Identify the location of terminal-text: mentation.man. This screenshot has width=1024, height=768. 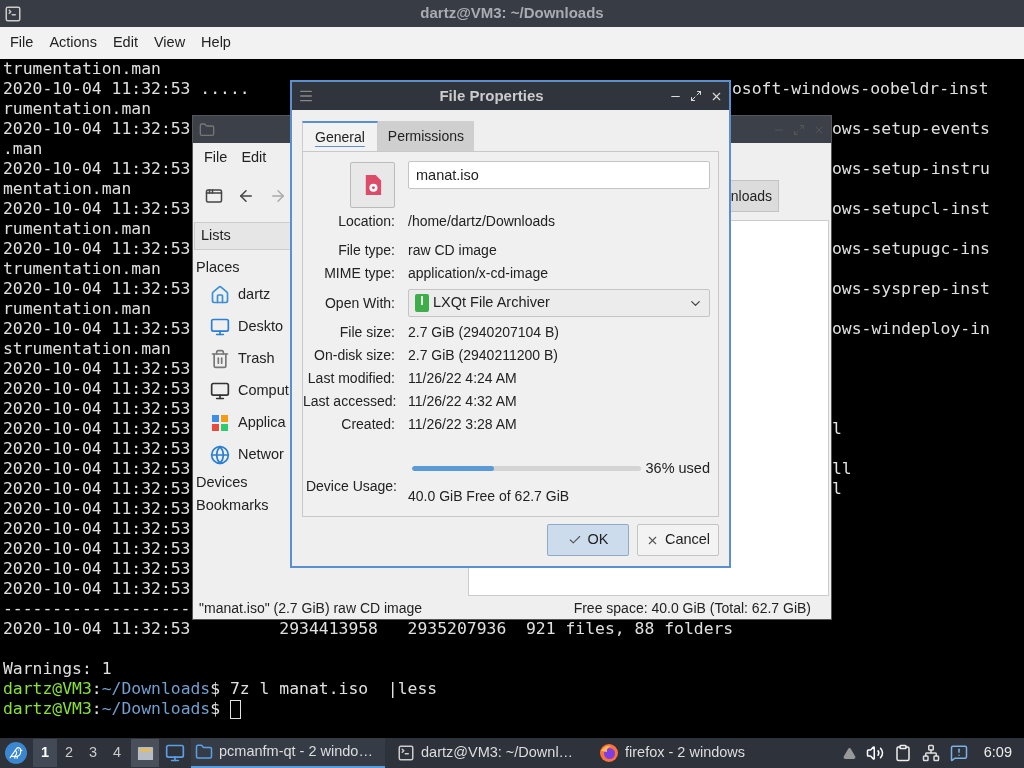
(67, 188).